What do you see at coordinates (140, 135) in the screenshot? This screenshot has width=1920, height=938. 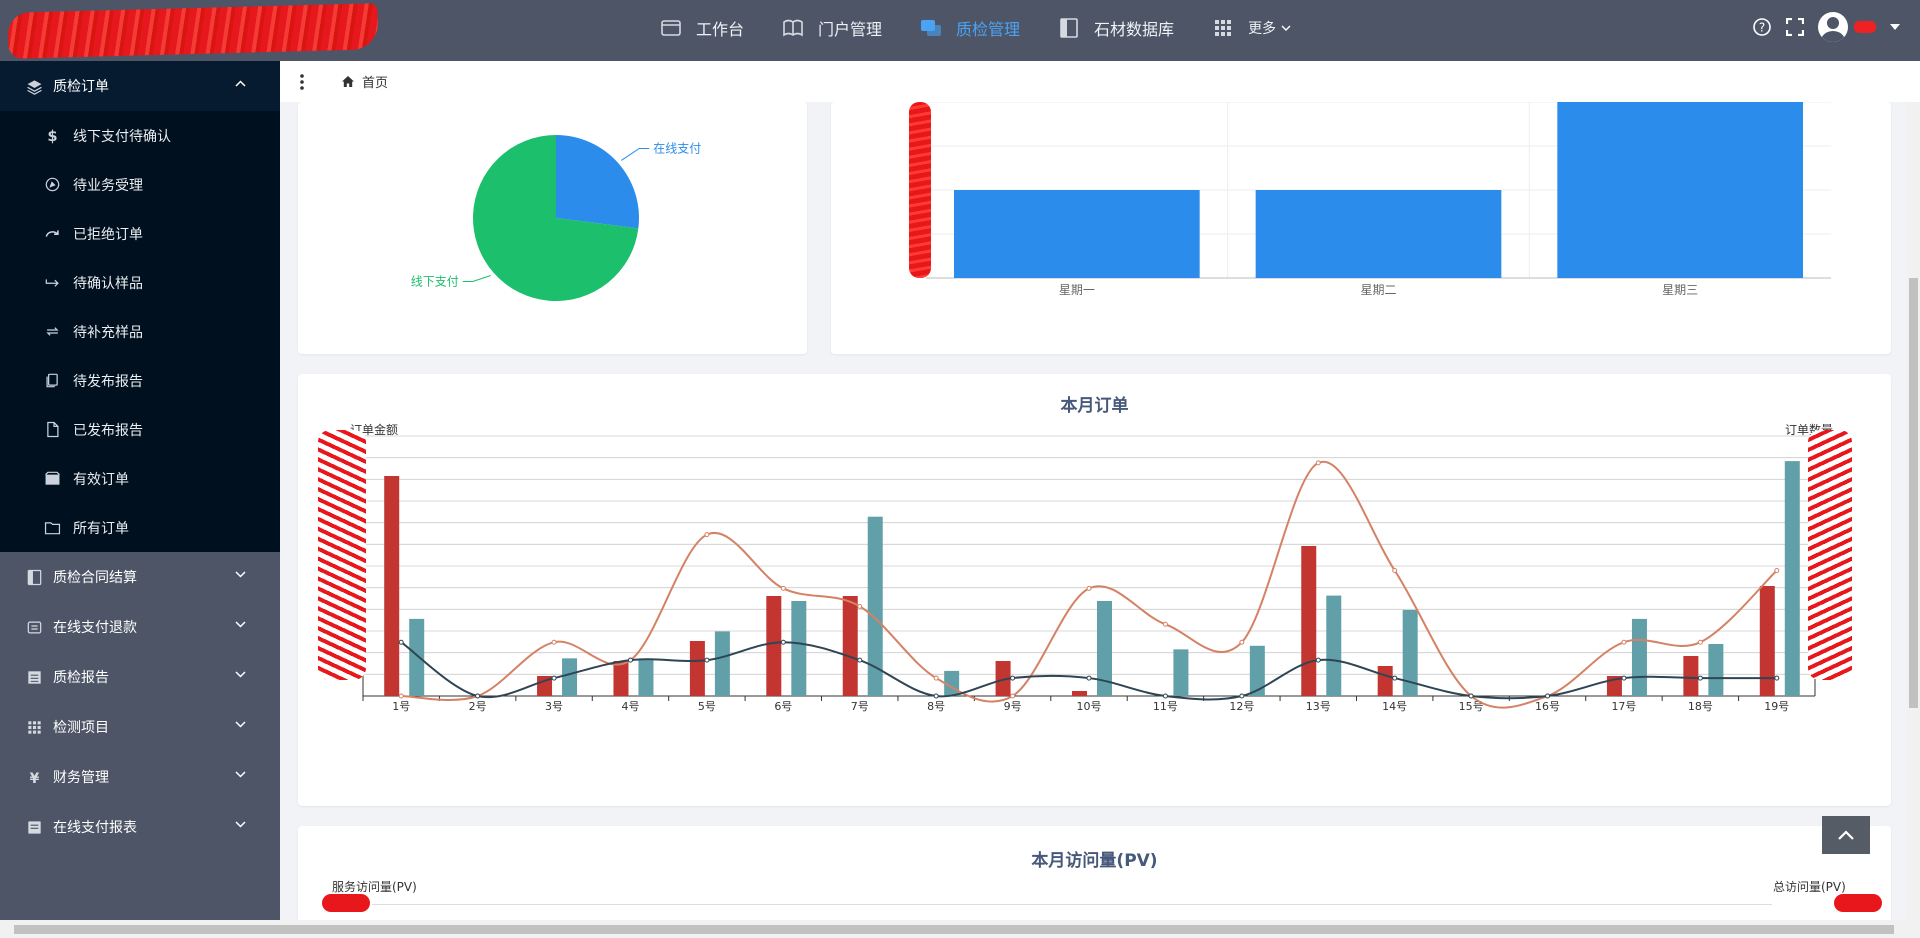 I see `sidebar-item-0: $ 线下支付待确认` at bounding box center [140, 135].